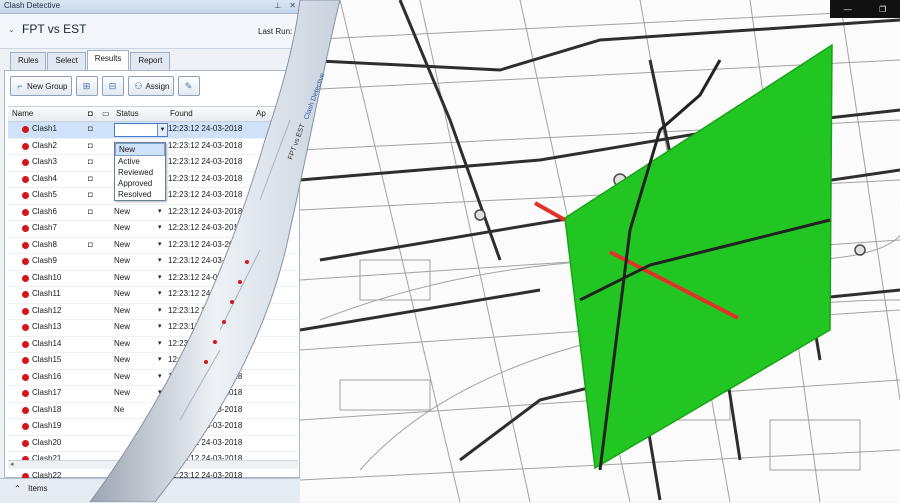 The height and width of the screenshot is (503, 900). I want to click on clash-name: Clash8, so click(44, 244).